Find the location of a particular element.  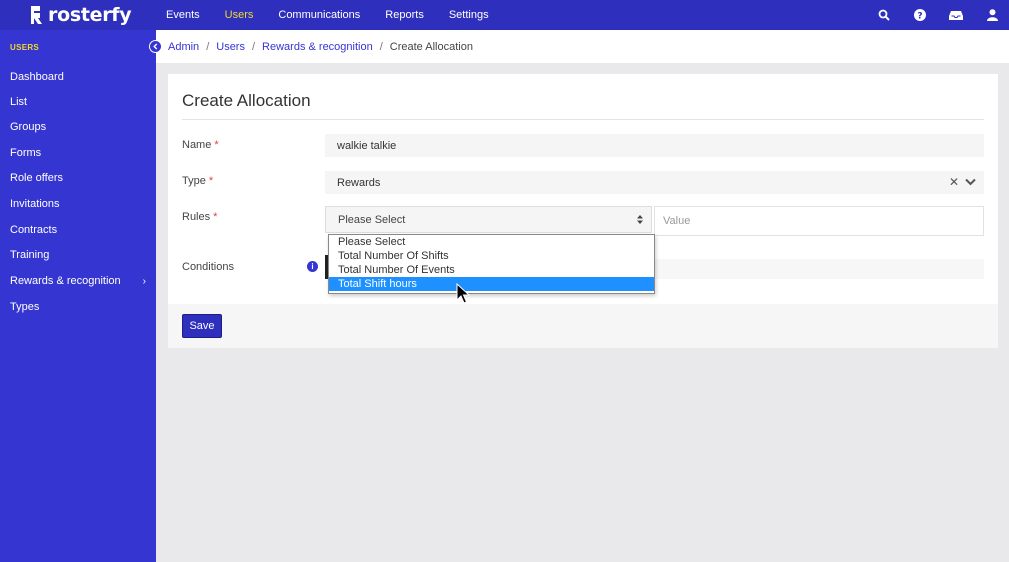

dropdown-option: Please Select is located at coordinates (491, 242).